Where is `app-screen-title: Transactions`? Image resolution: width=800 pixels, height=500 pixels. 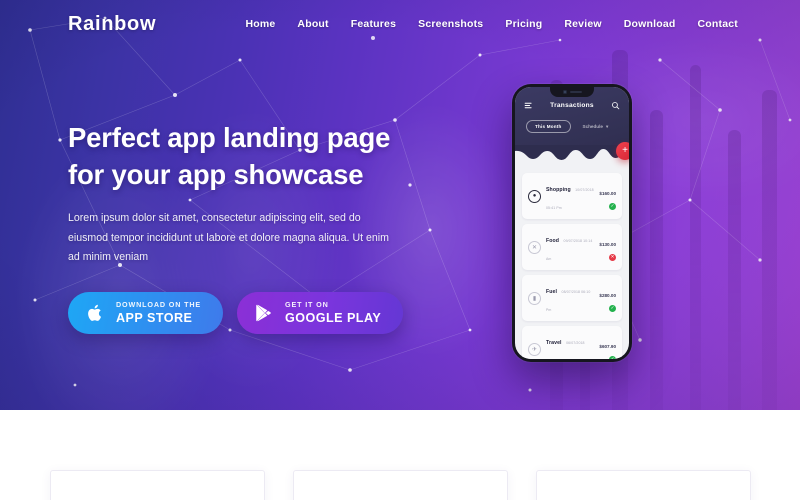
app-screen-title: Transactions is located at coordinates (572, 105).